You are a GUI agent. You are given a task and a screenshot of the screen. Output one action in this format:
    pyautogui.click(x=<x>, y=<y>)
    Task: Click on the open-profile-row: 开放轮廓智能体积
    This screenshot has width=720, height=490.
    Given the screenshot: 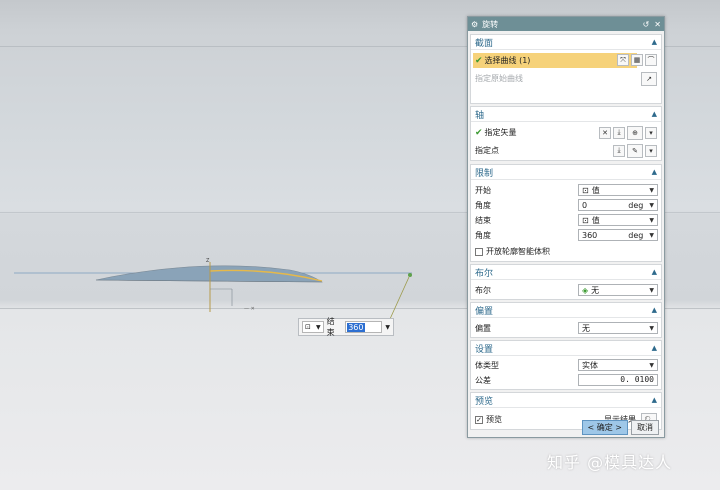 What is the action you would take?
    pyautogui.click(x=566, y=251)
    